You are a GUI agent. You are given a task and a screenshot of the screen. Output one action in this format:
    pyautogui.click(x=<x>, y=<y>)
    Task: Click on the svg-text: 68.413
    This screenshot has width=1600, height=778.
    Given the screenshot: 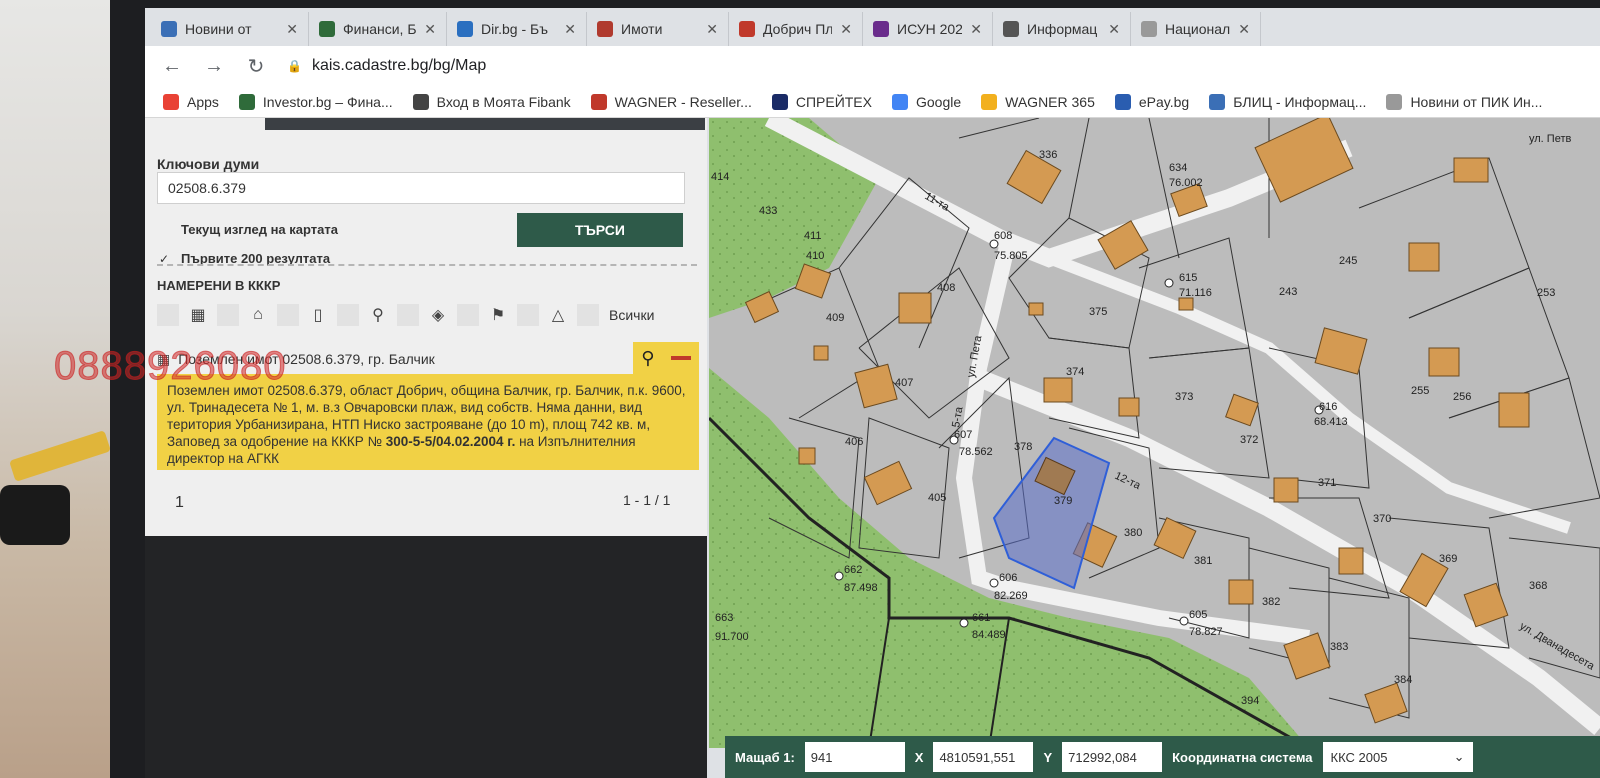 What is the action you would take?
    pyautogui.click(x=1331, y=422)
    